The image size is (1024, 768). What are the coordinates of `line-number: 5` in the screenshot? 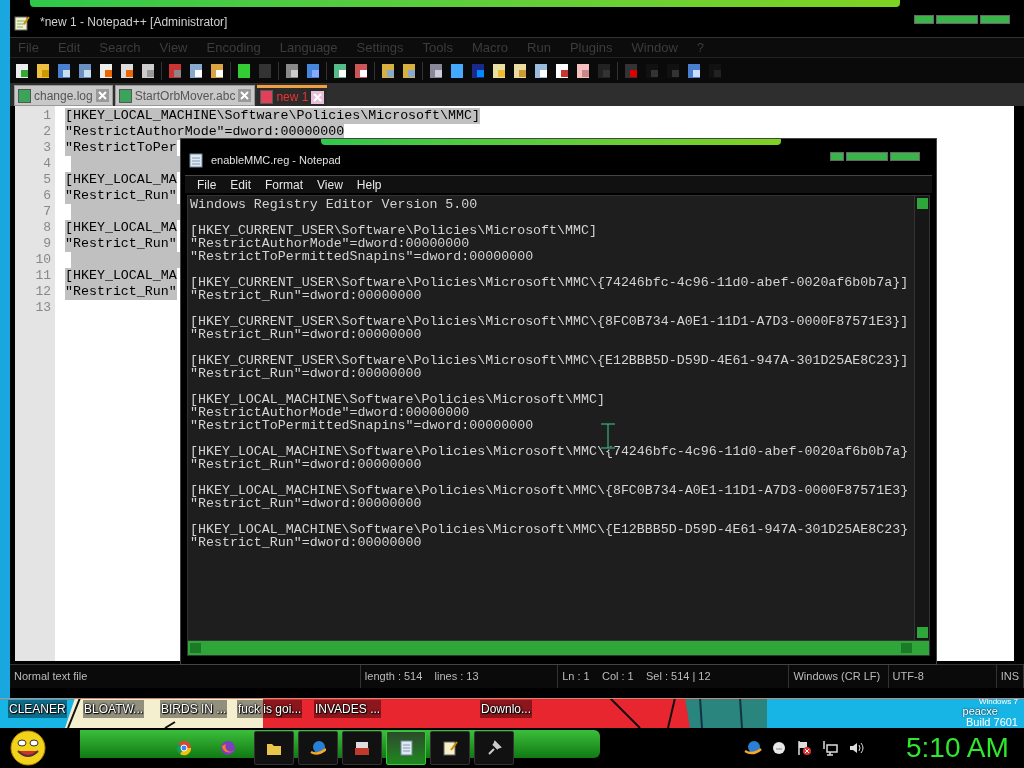 It's located at (47, 180).